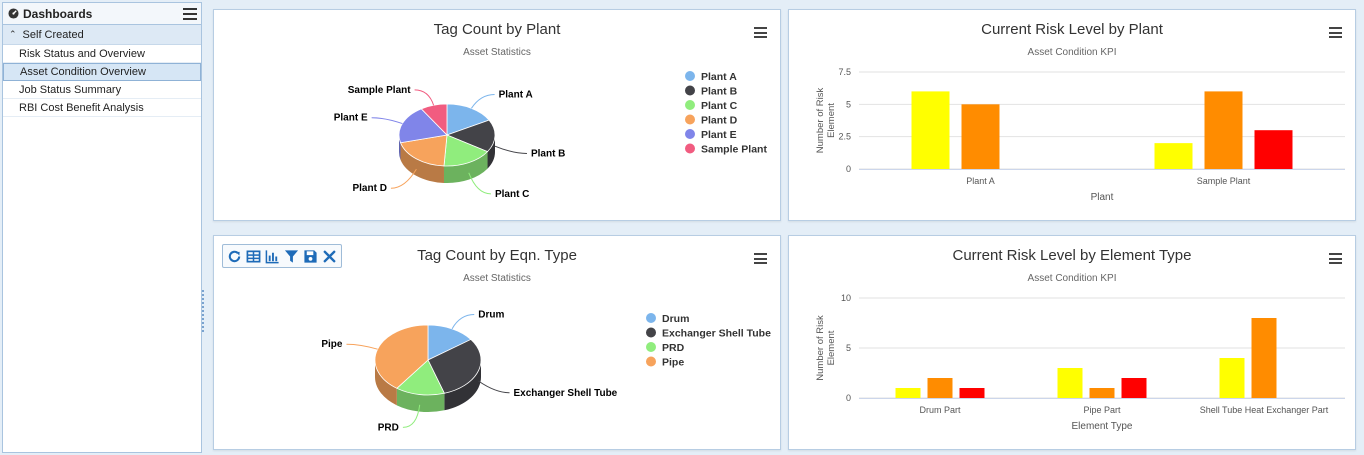  I want to click on sidebar-item-label: RBI Cost Benefit Analysis, so click(81, 107).